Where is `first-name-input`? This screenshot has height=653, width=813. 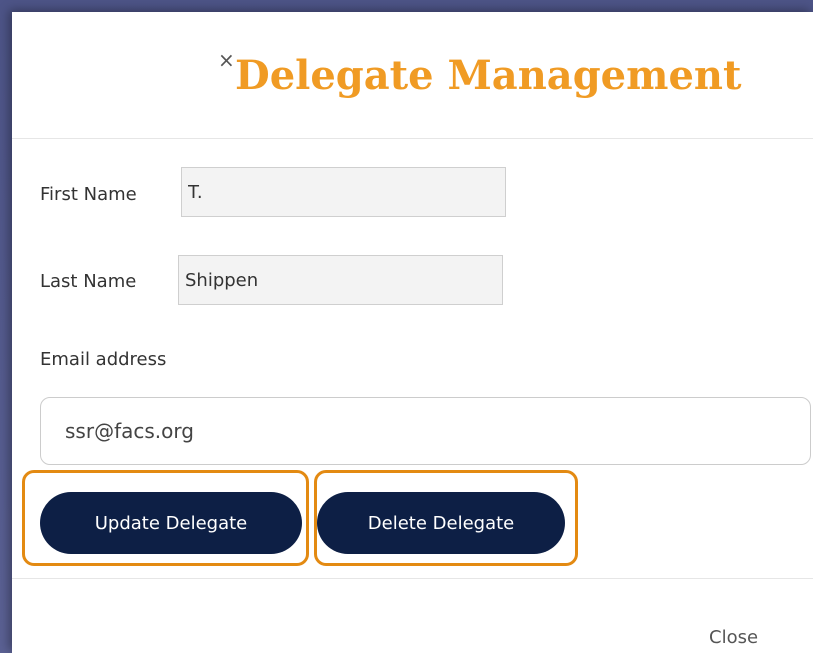
first-name-input is located at coordinates (343, 192).